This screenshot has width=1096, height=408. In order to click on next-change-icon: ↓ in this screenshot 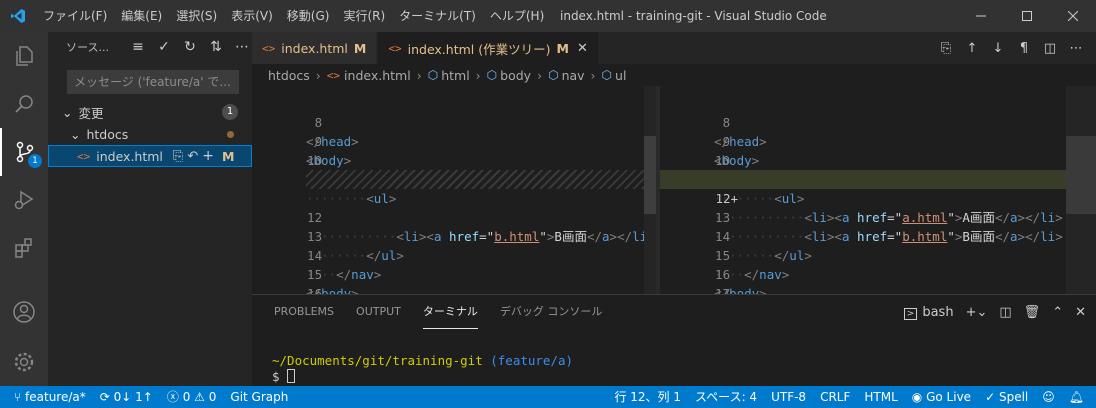, I will do `click(998, 48)`.